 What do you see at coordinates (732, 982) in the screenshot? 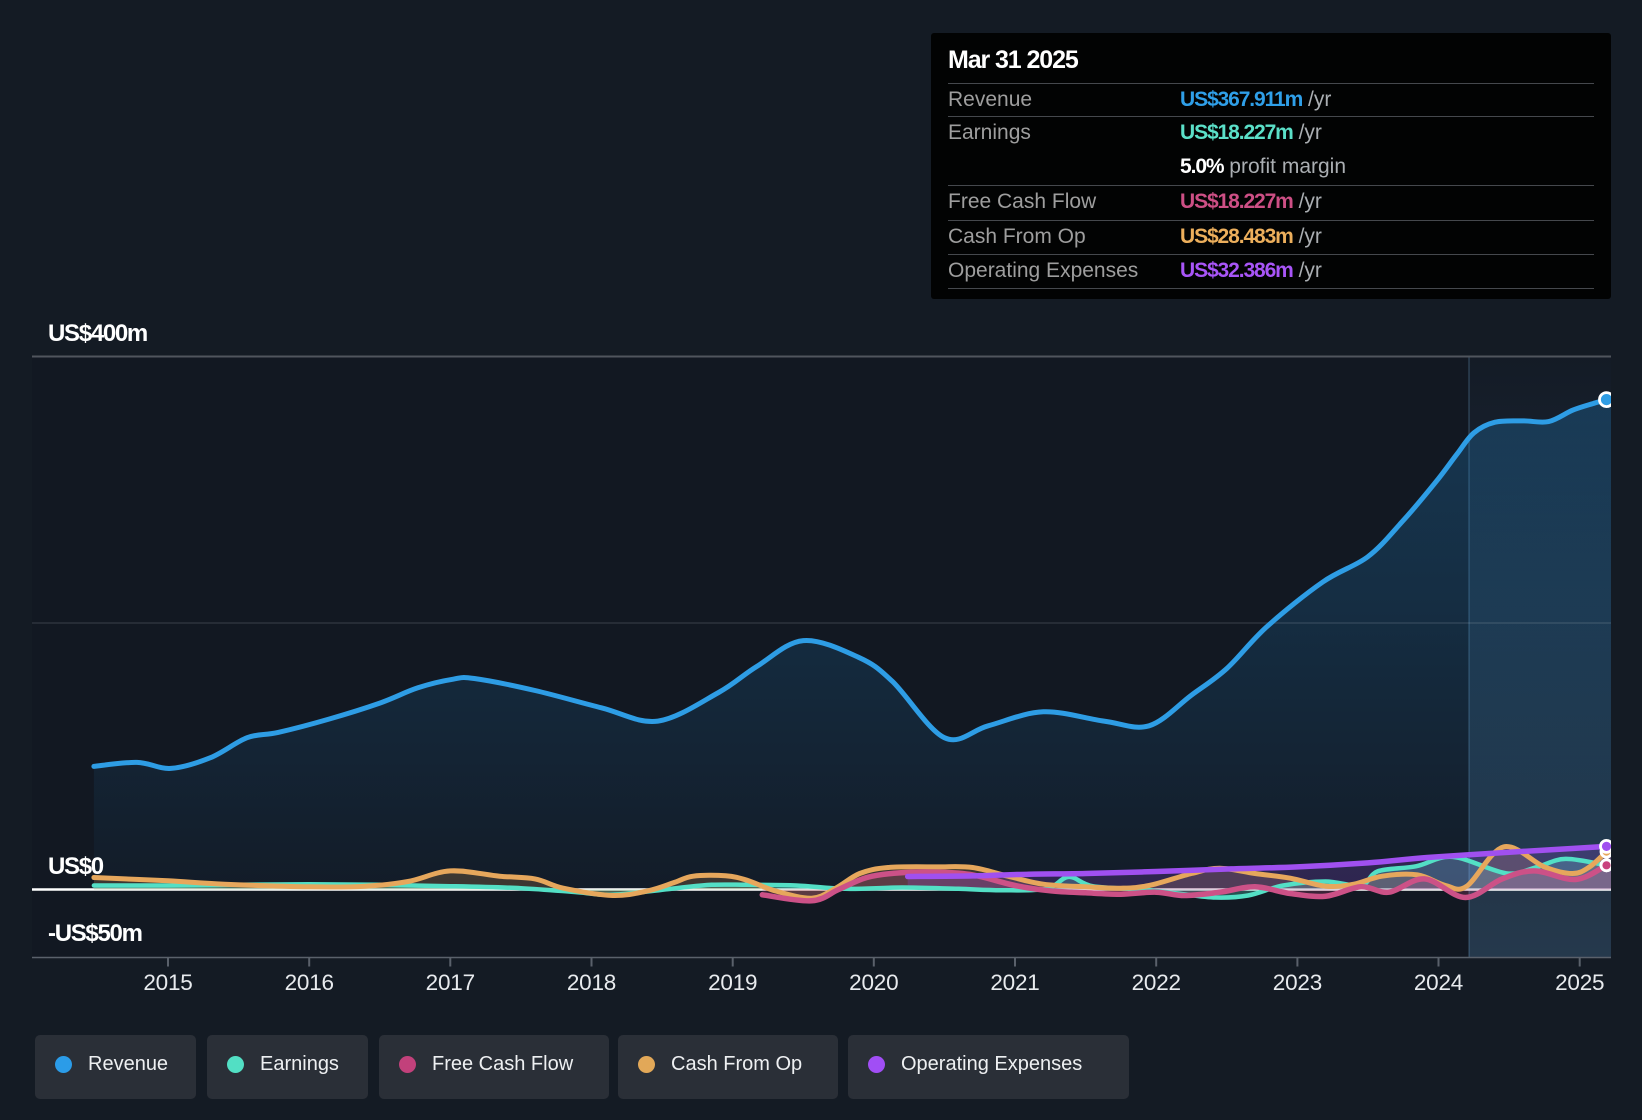
I see `svg-text: 2019` at bounding box center [732, 982].